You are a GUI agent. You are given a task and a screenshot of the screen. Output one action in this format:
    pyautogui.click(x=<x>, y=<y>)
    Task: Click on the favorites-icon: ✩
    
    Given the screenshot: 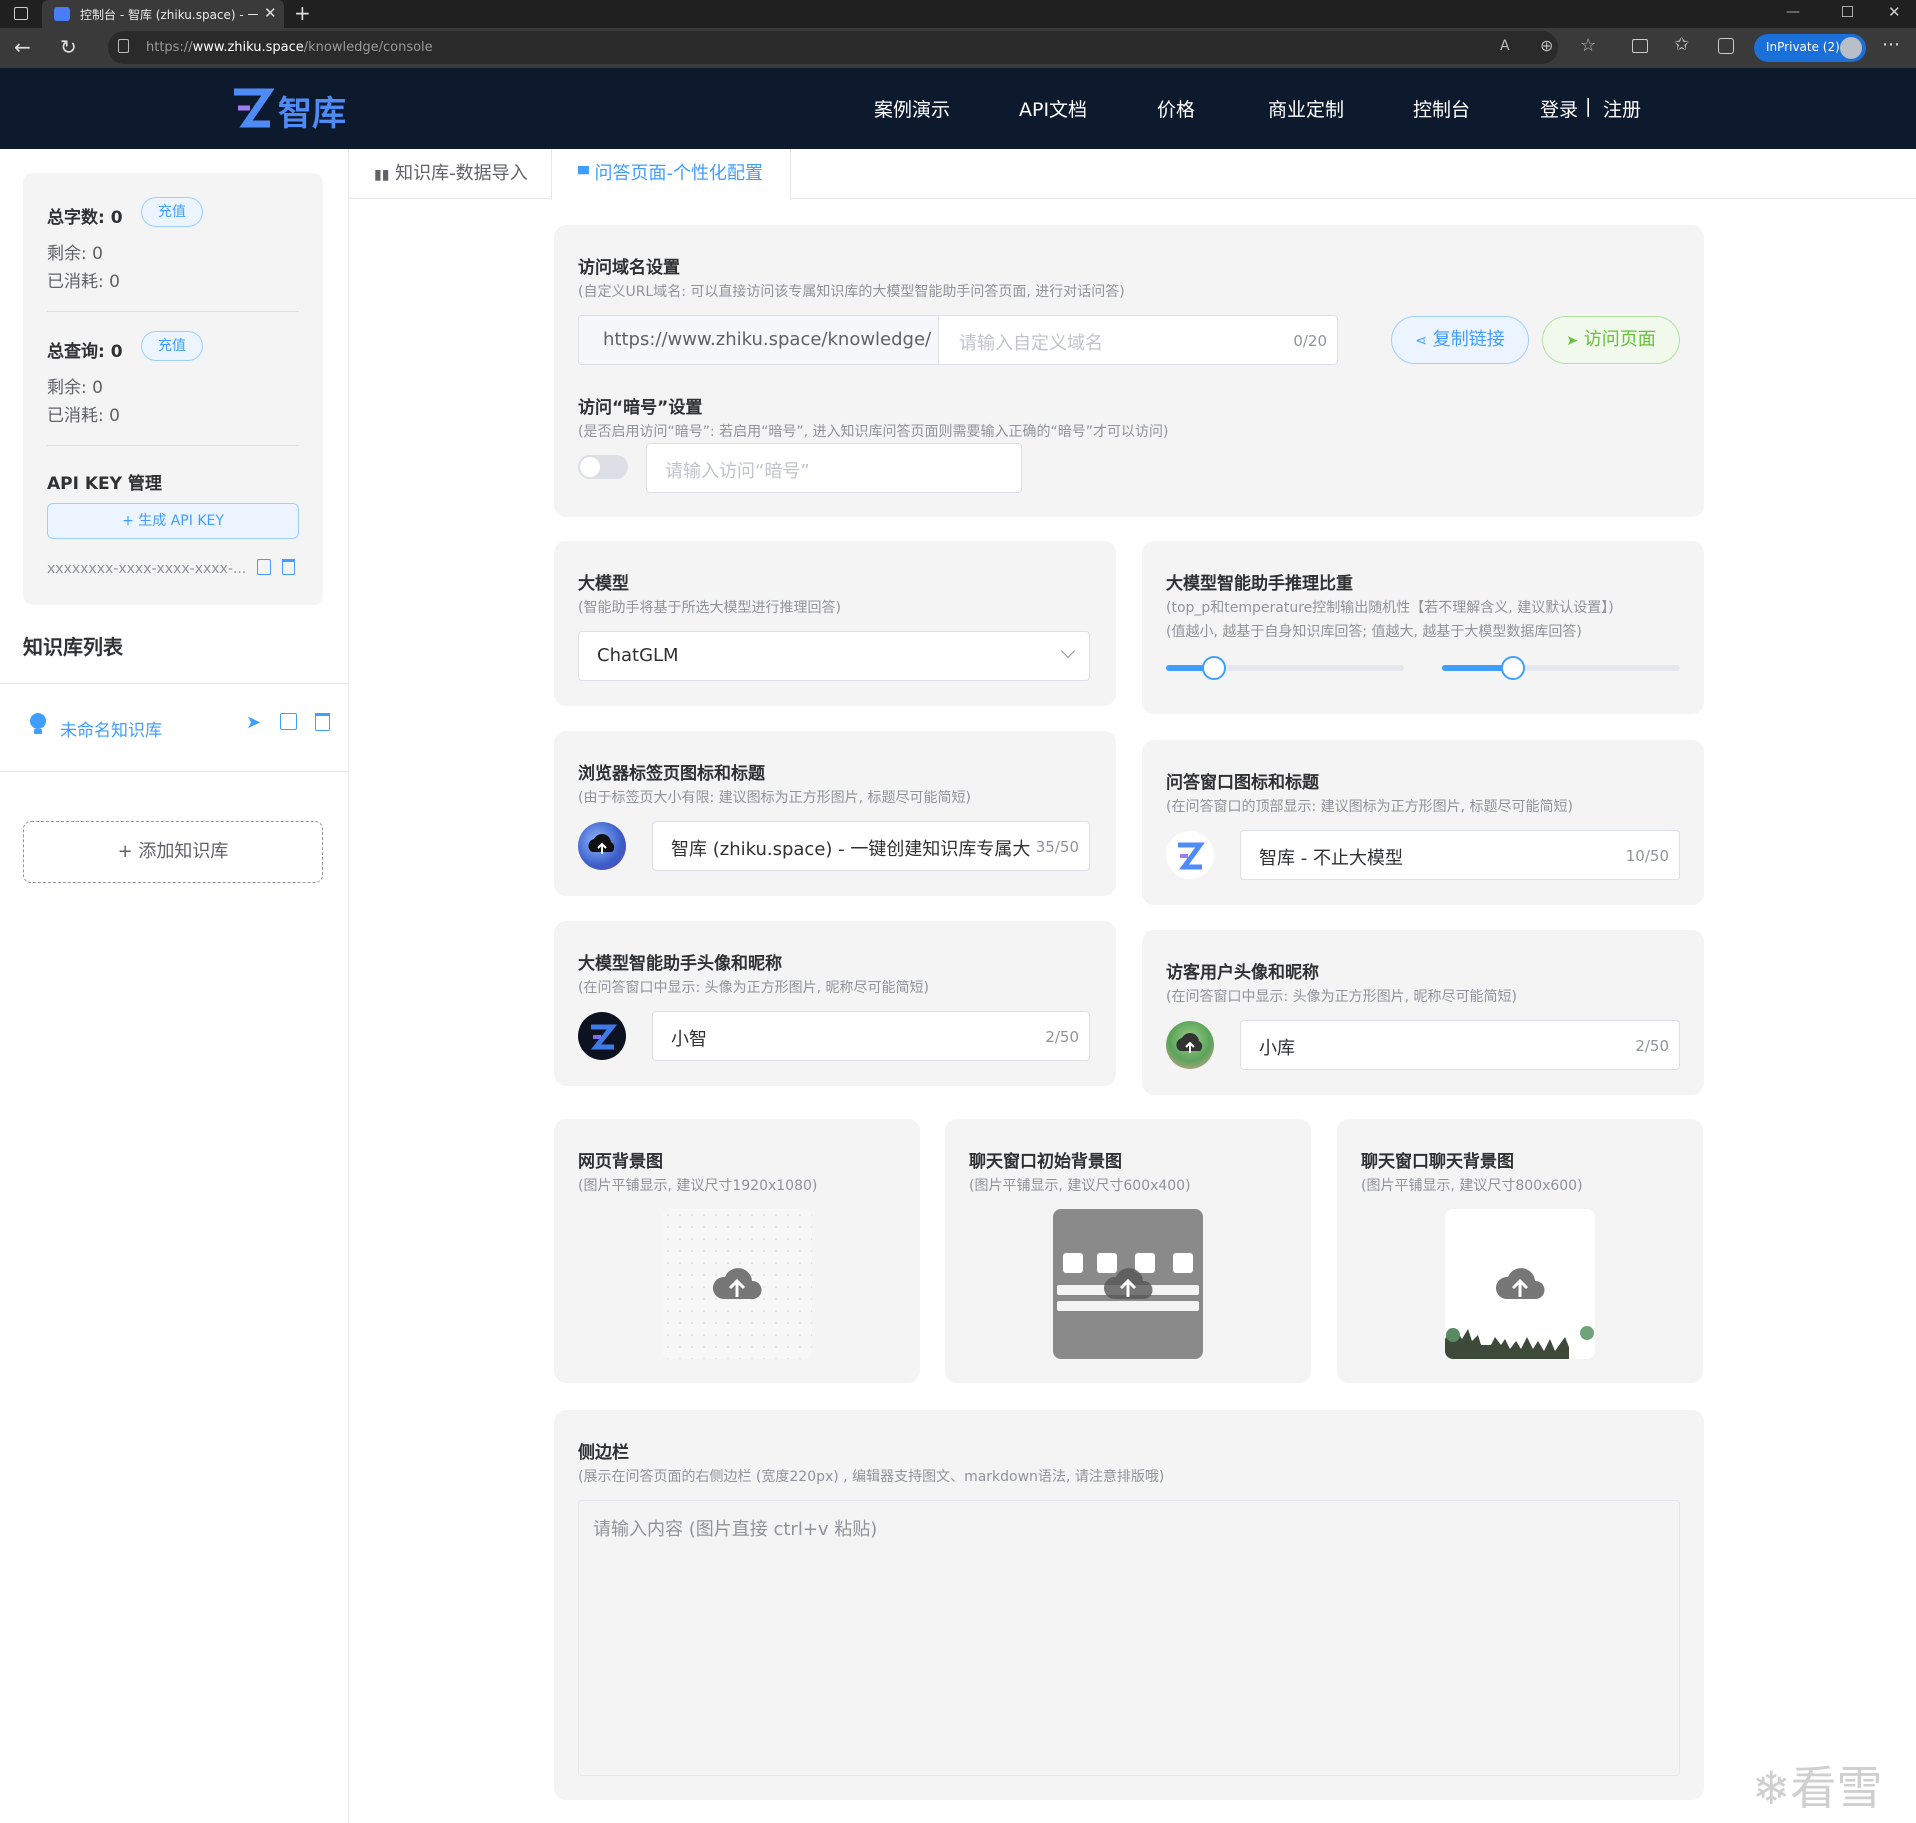 What is the action you would take?
    pyautogui.click(x=1681, y=44)
    